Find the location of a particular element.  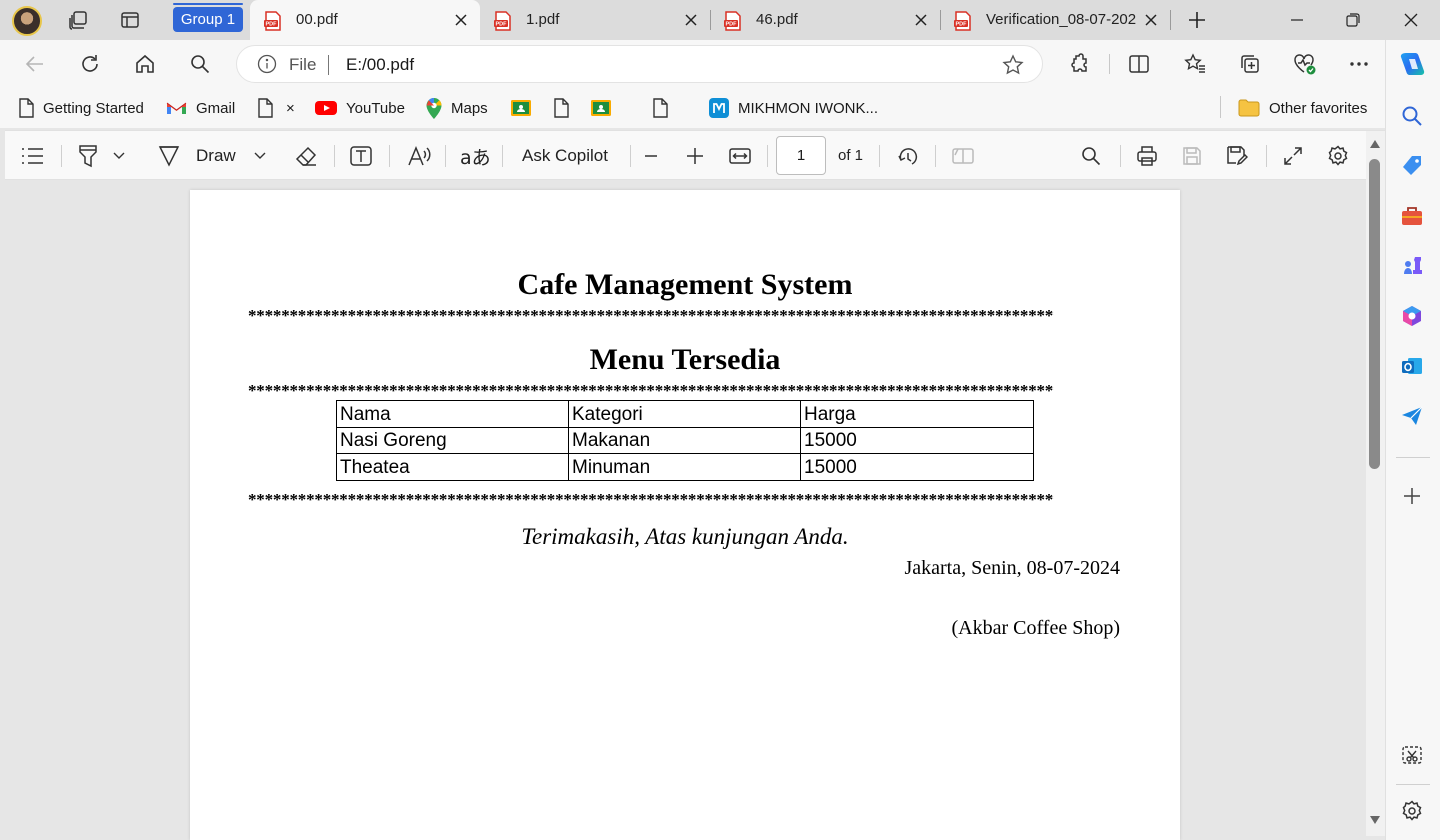

fit-to-width-icon is located at coordinates (740, 156).